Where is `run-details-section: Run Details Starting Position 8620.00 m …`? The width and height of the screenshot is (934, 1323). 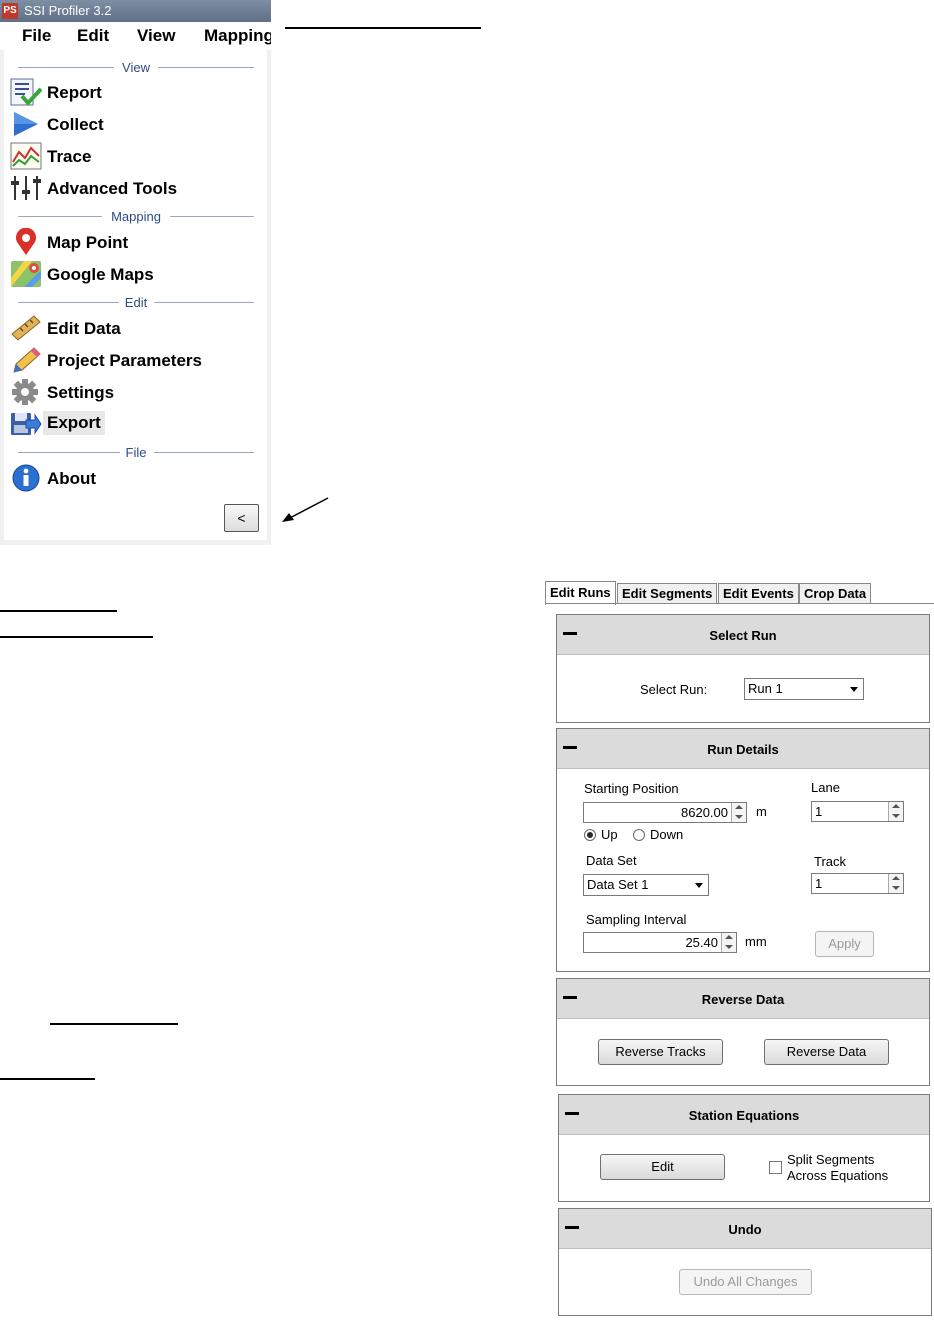 run-details-section: Run Details Starting Position 8620.00 m … is located at coordinates (743, 850).